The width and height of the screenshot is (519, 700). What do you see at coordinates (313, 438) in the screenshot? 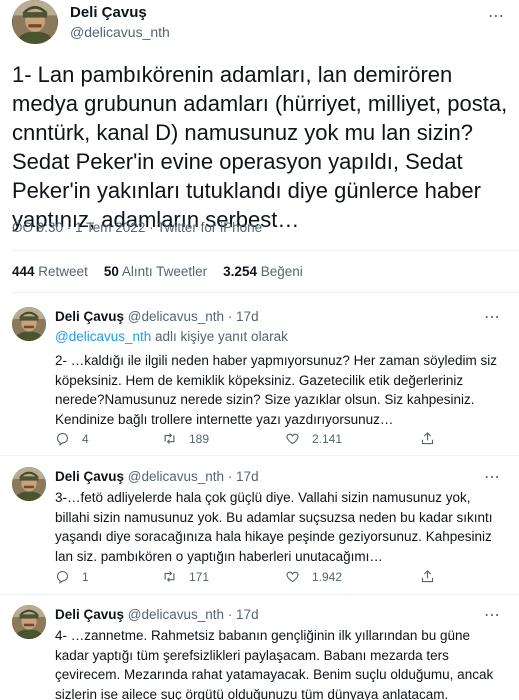
I see `like-button: 2.141` at bounding box center [313, 438].